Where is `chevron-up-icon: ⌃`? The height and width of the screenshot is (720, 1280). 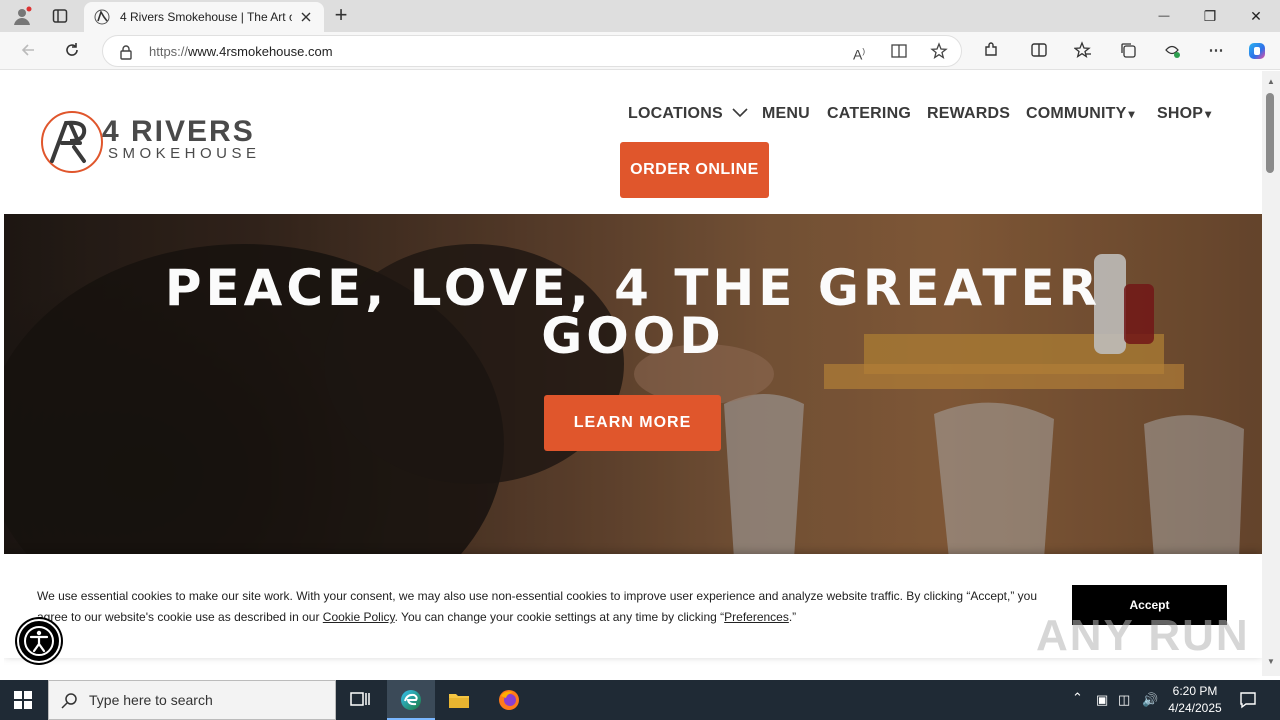
chevron-up-icon: ⌃ is located at coordinates (1077, 698).